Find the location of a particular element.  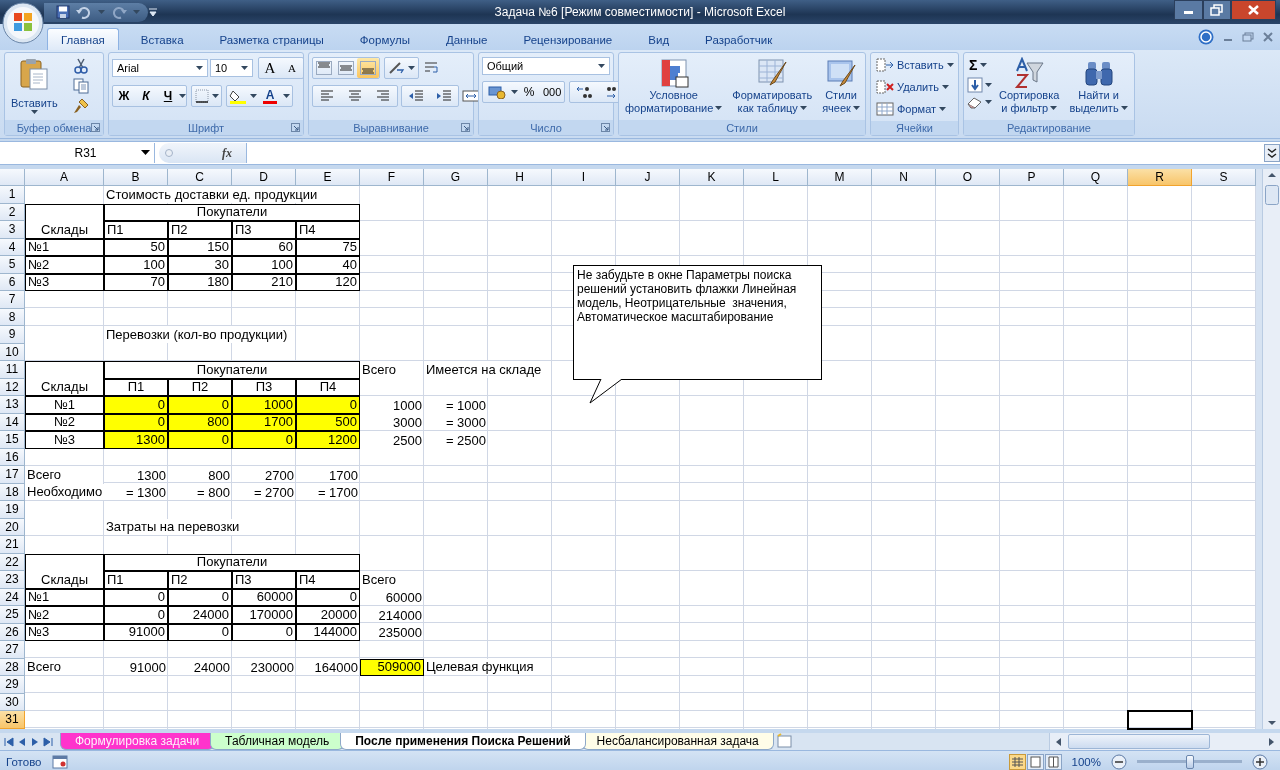

table-cell-text: 230000 is located at coordinates (272, 667).